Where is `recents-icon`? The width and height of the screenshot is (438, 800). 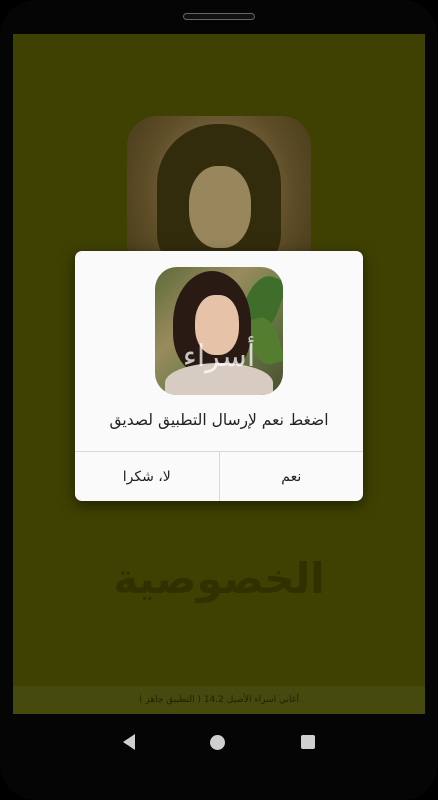
recents-icon is located at coordinates (308, 742).